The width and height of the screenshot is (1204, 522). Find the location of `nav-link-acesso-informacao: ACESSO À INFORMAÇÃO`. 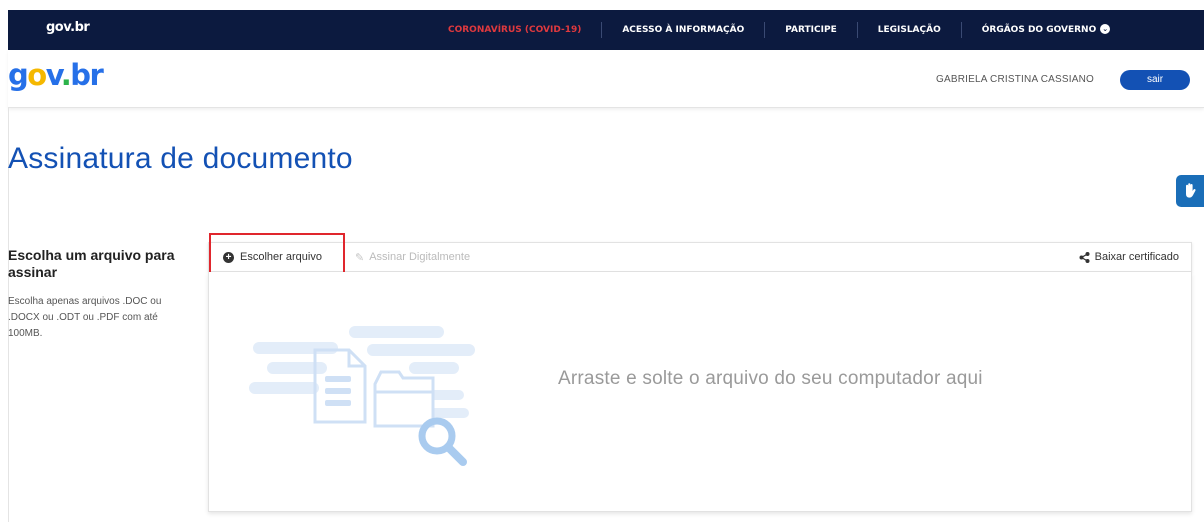

nav-link-acesso-informacao: ACESSO À INFORMAÇÃO is located at coordinates (684, 30).